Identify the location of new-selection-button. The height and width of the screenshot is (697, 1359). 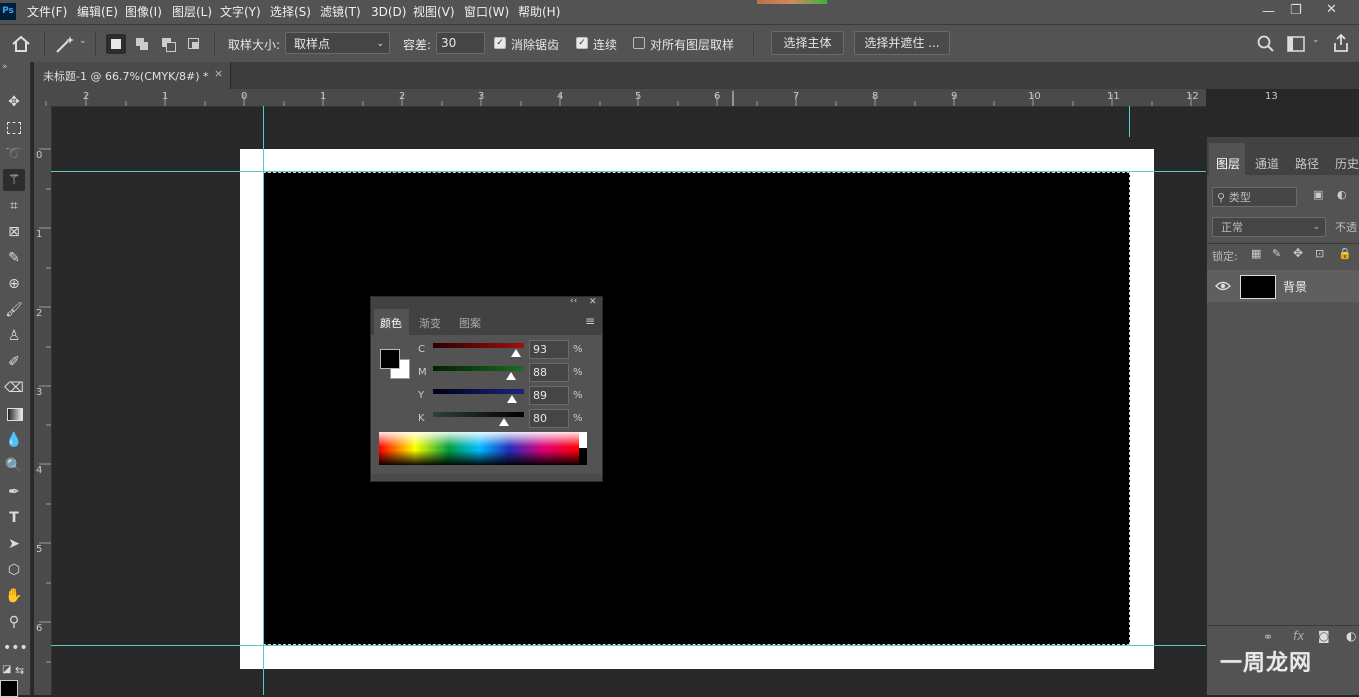
(116, 44).